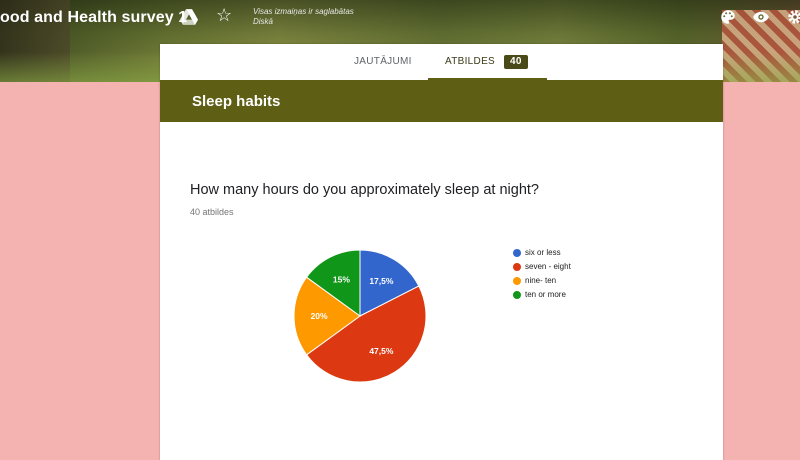  I want to click on pie-slice-label: 17,5%, so click(381, 281).